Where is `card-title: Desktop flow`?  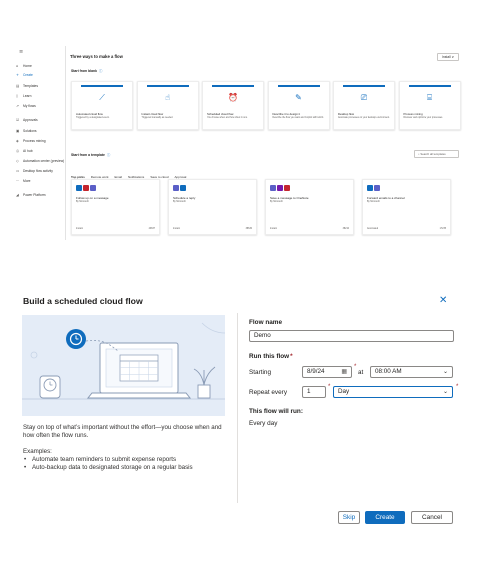
card-title: Desktop flow is located at coordinates (346, 114).